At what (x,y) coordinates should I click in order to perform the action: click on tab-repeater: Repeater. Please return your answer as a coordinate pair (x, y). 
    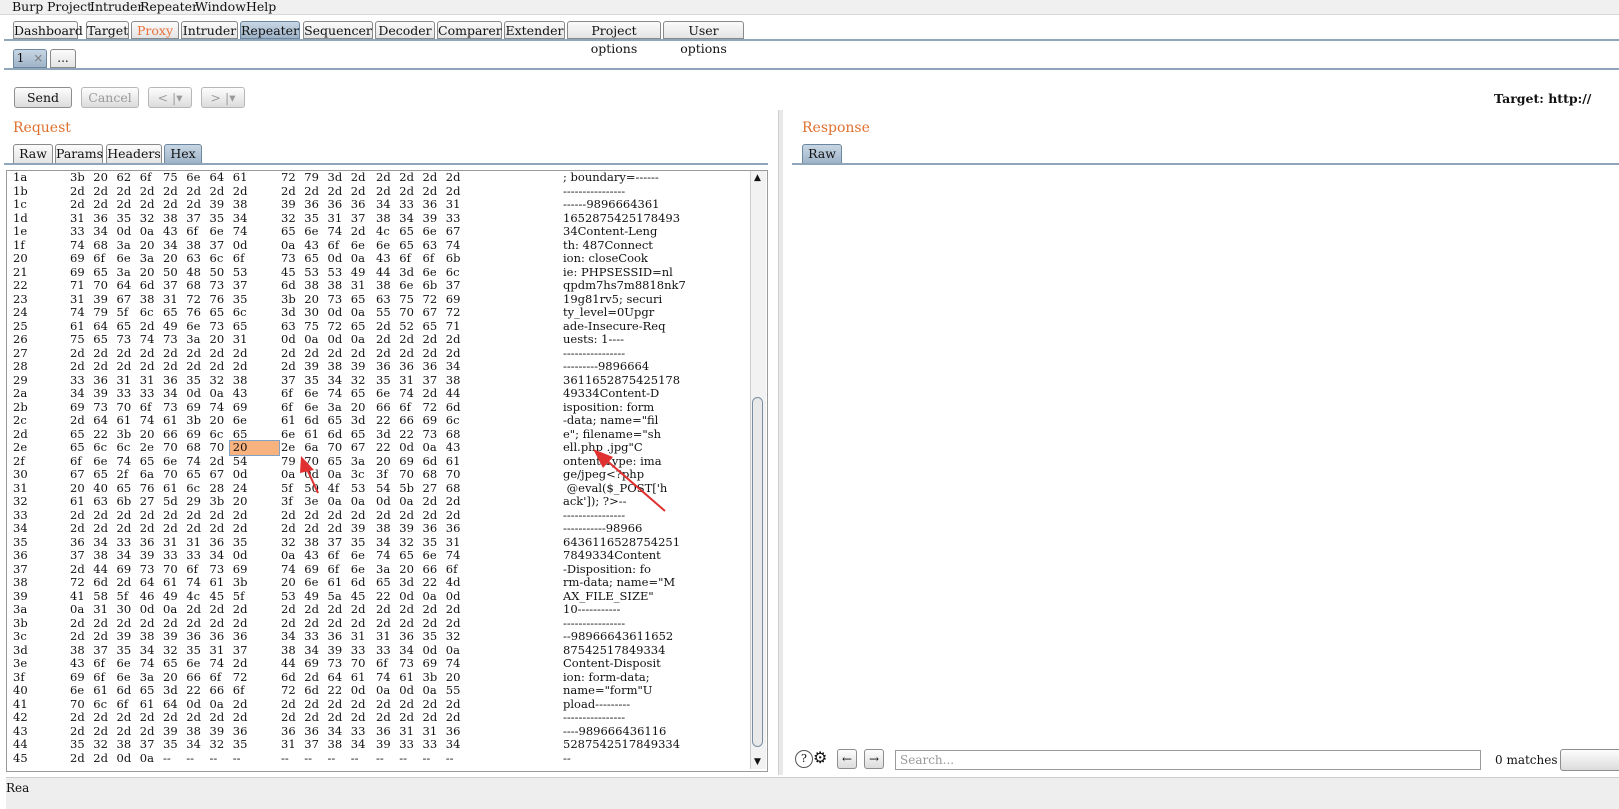
    Looking at the image, I should click on (270, 30).